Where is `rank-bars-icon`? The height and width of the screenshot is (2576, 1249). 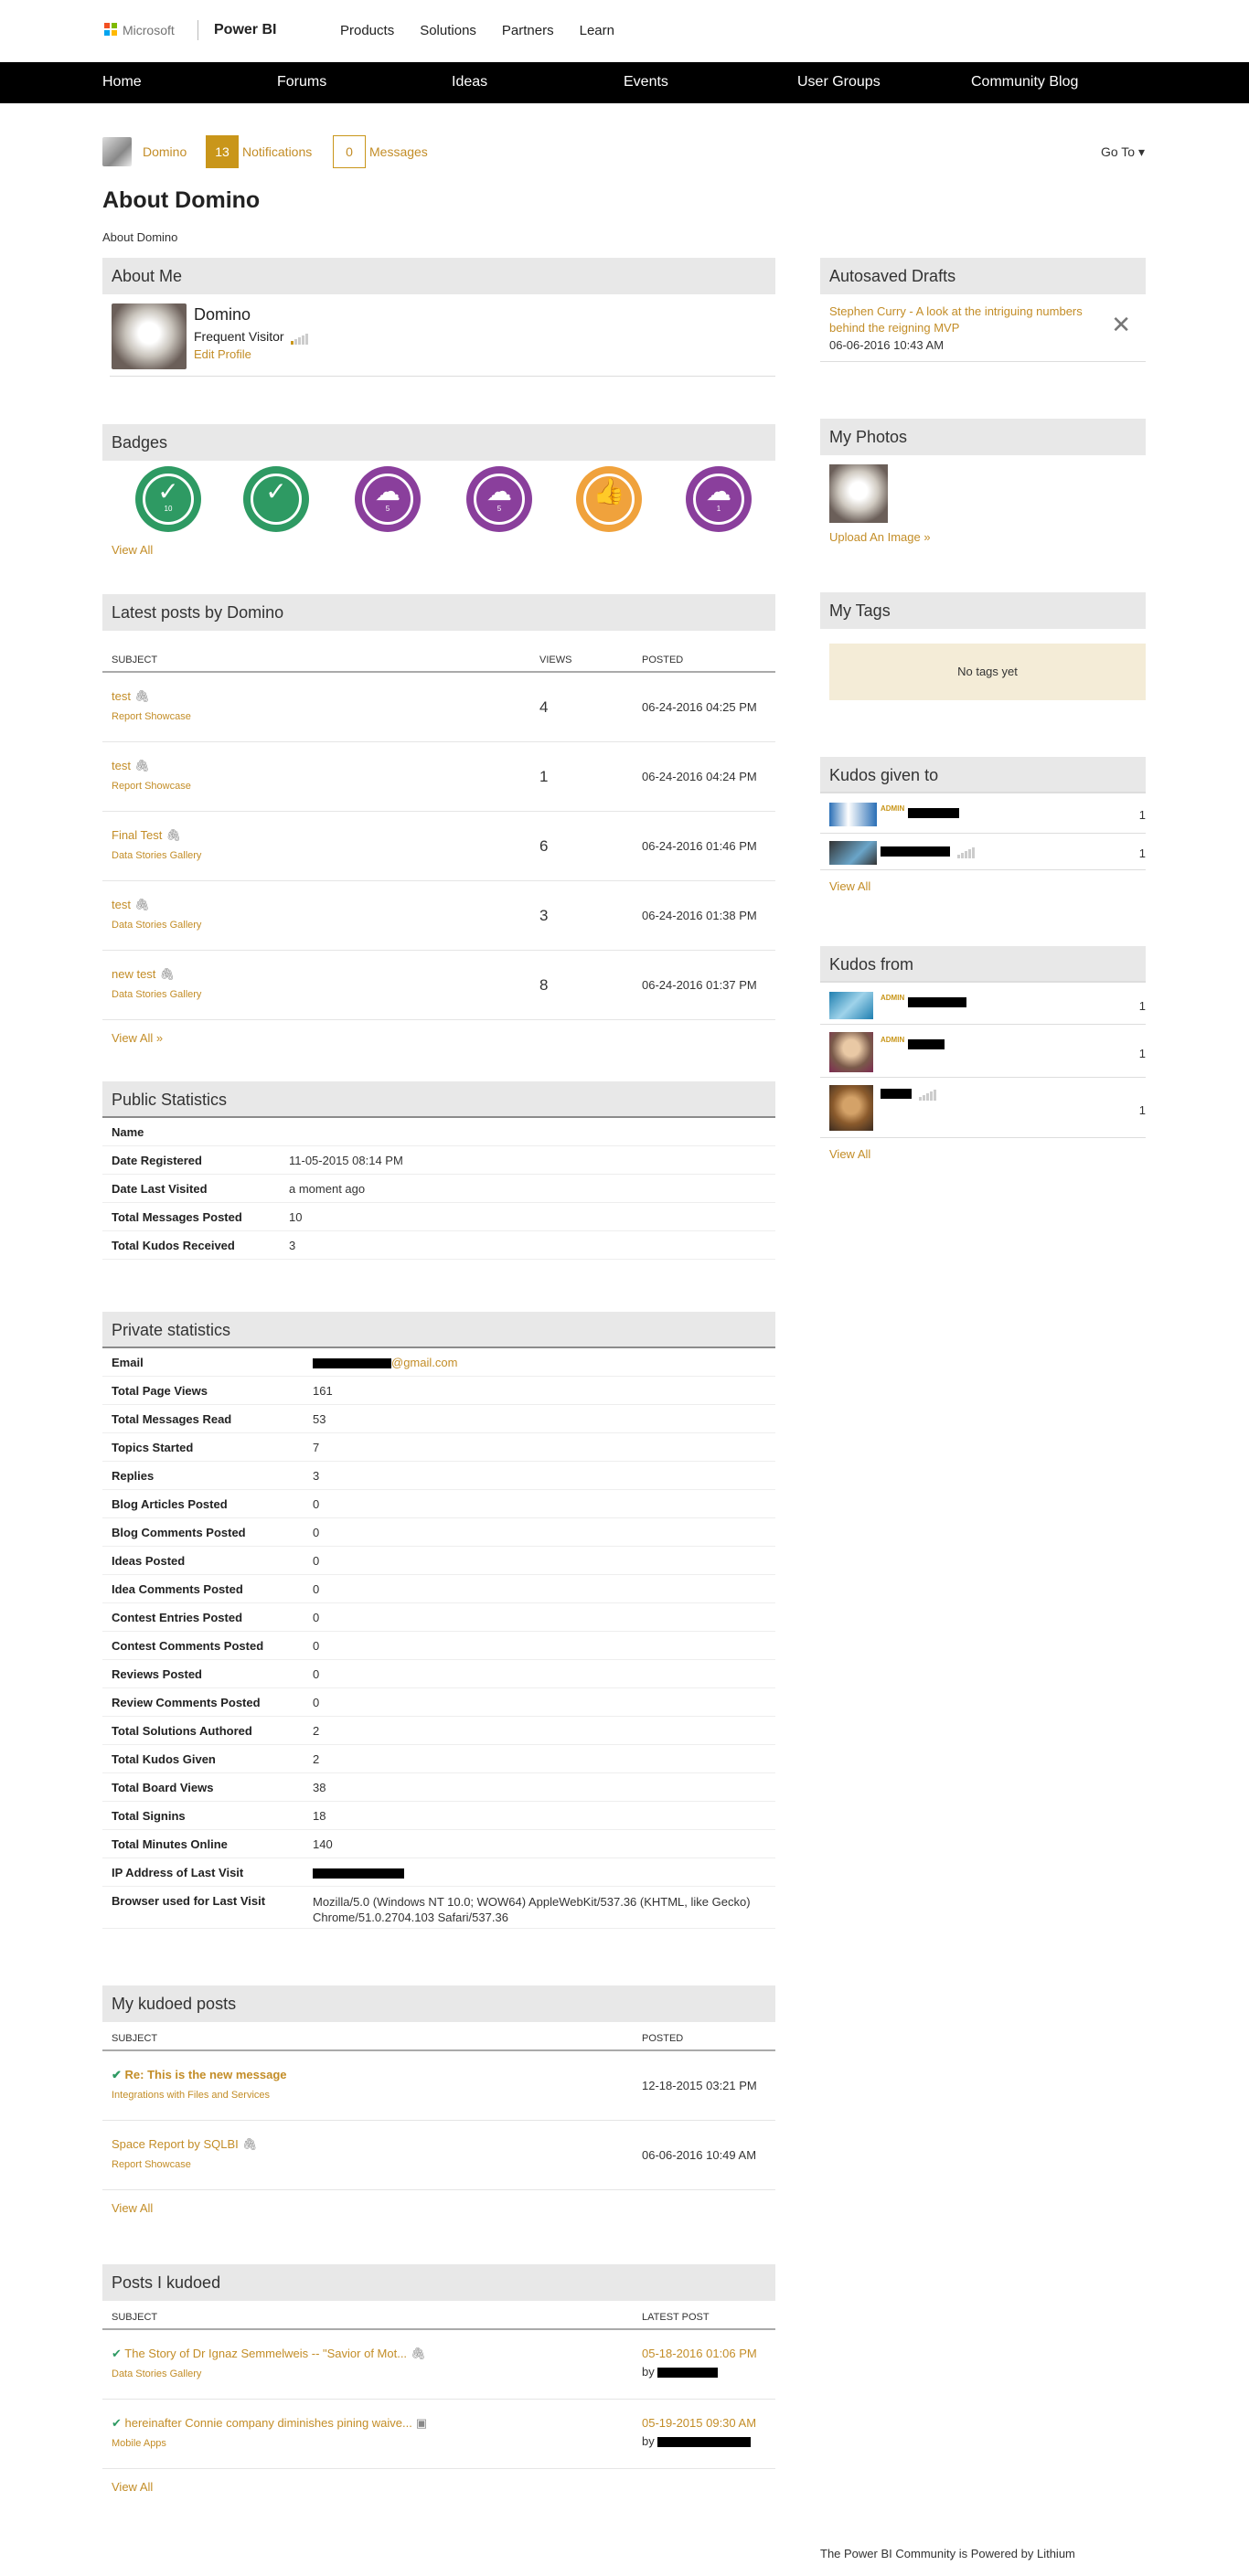
rank-bars-icon is located at coordinates (300, 338).